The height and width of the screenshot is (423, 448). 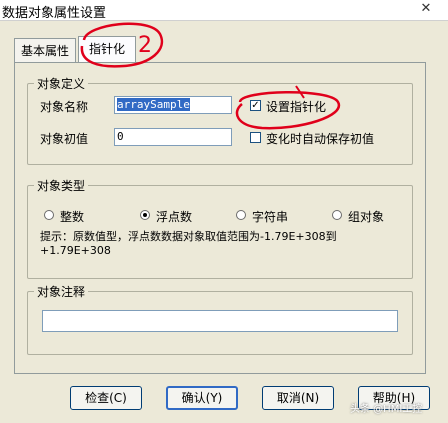 I want to click on tab-basic-properties: 基本属性, so click(x=45, y=50).